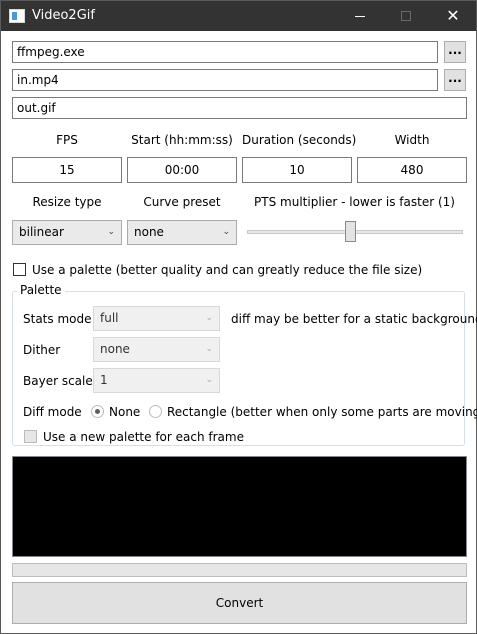 This screenshot has width=477, height=634. Describe the element at coordinates (115, 349) in the screenshot. I see `dither-value: none` at that location.